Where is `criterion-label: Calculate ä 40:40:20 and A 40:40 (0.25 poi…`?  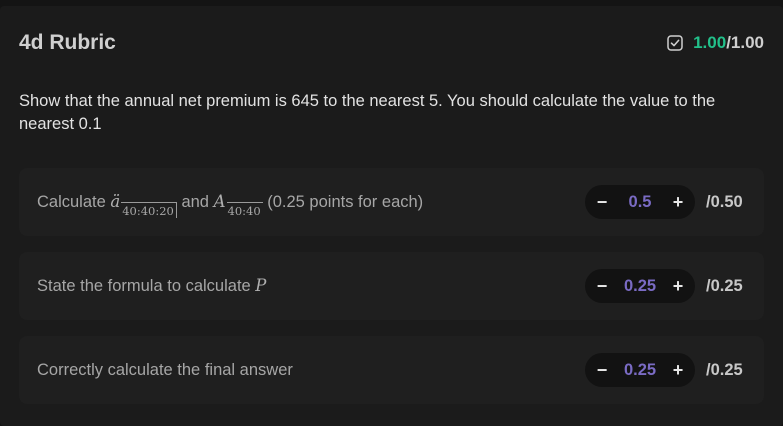 criterion-label: Calculate ä 40:40:20 and A 40:40 (0.25 poi… is located at coordinates (230, 205).